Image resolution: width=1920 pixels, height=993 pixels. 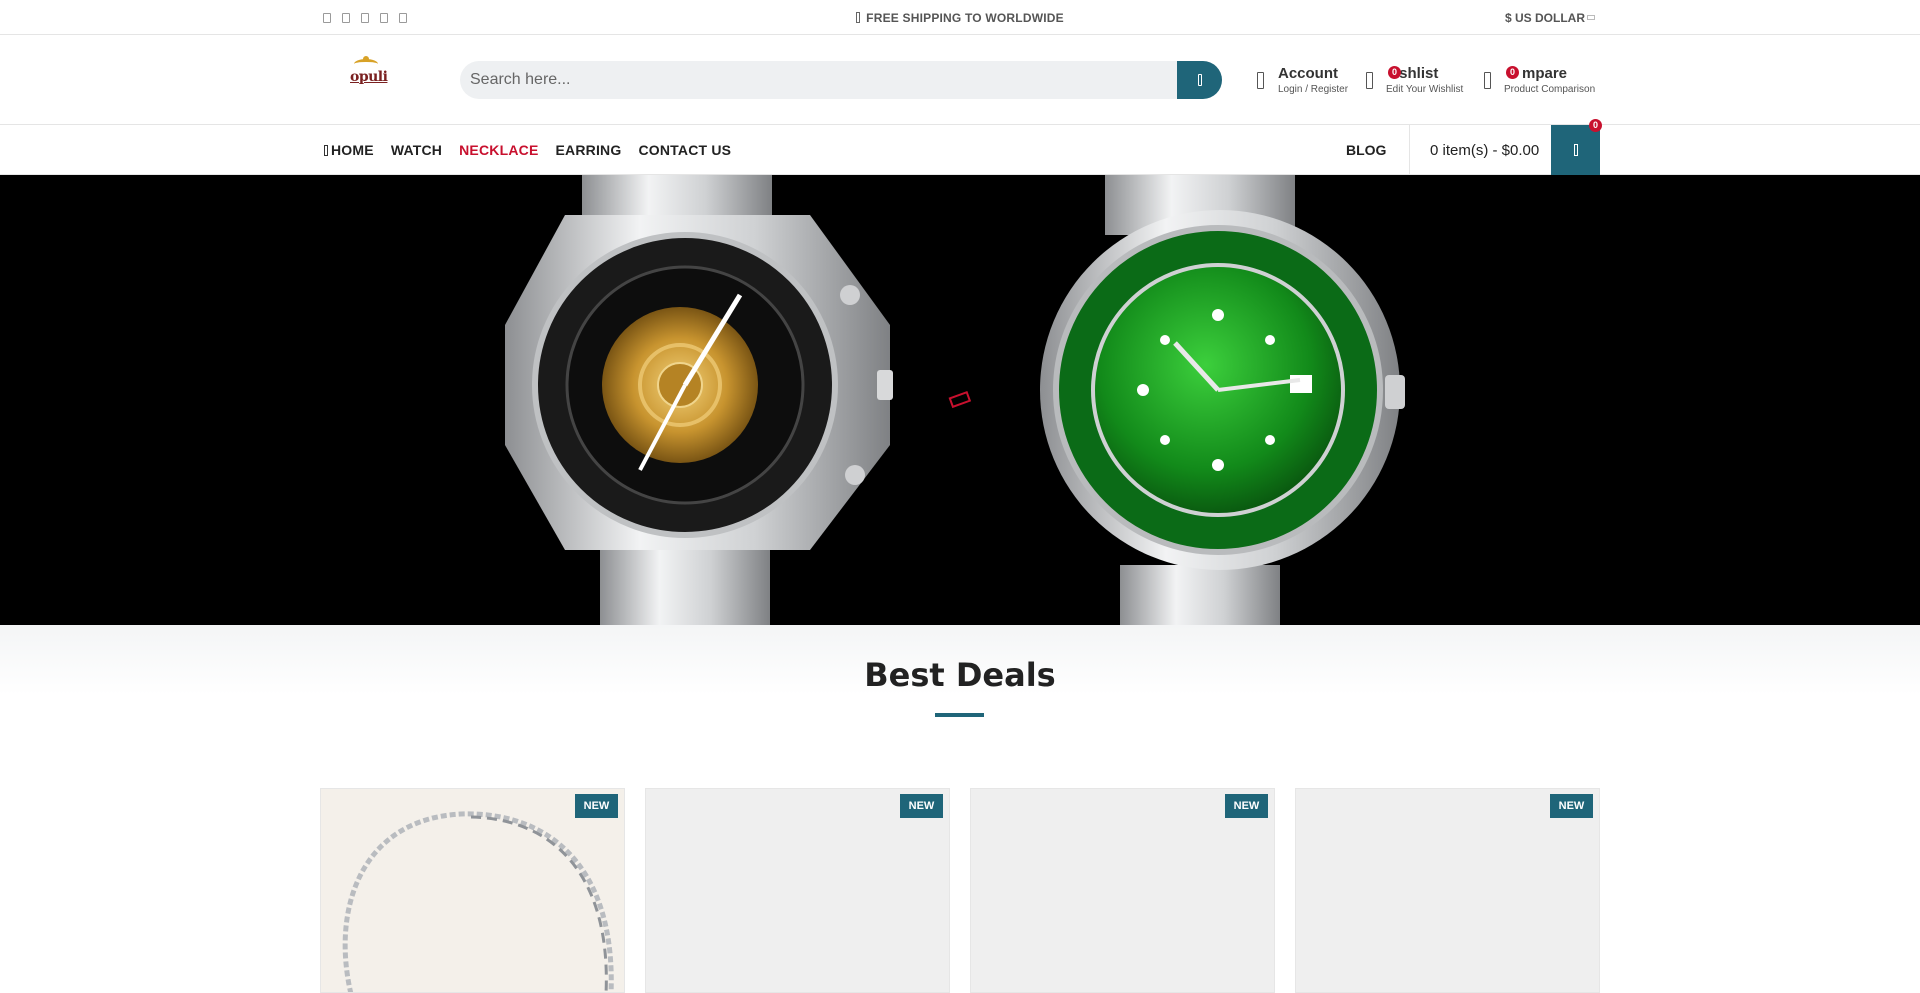 What do you see at coordinates (1260, 80) in the screenshot?
I see `user-icon` at bounding box center [1260, 80].